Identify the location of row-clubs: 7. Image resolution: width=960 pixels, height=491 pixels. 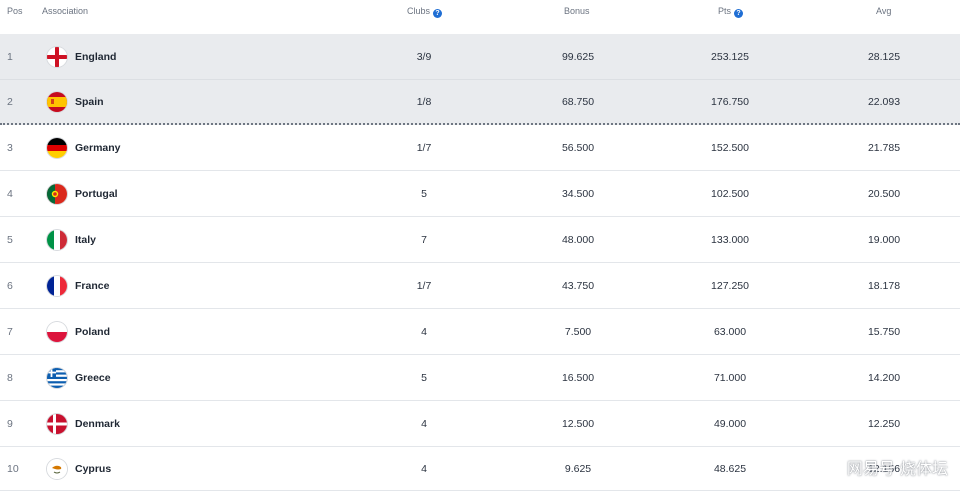
(424, 239).